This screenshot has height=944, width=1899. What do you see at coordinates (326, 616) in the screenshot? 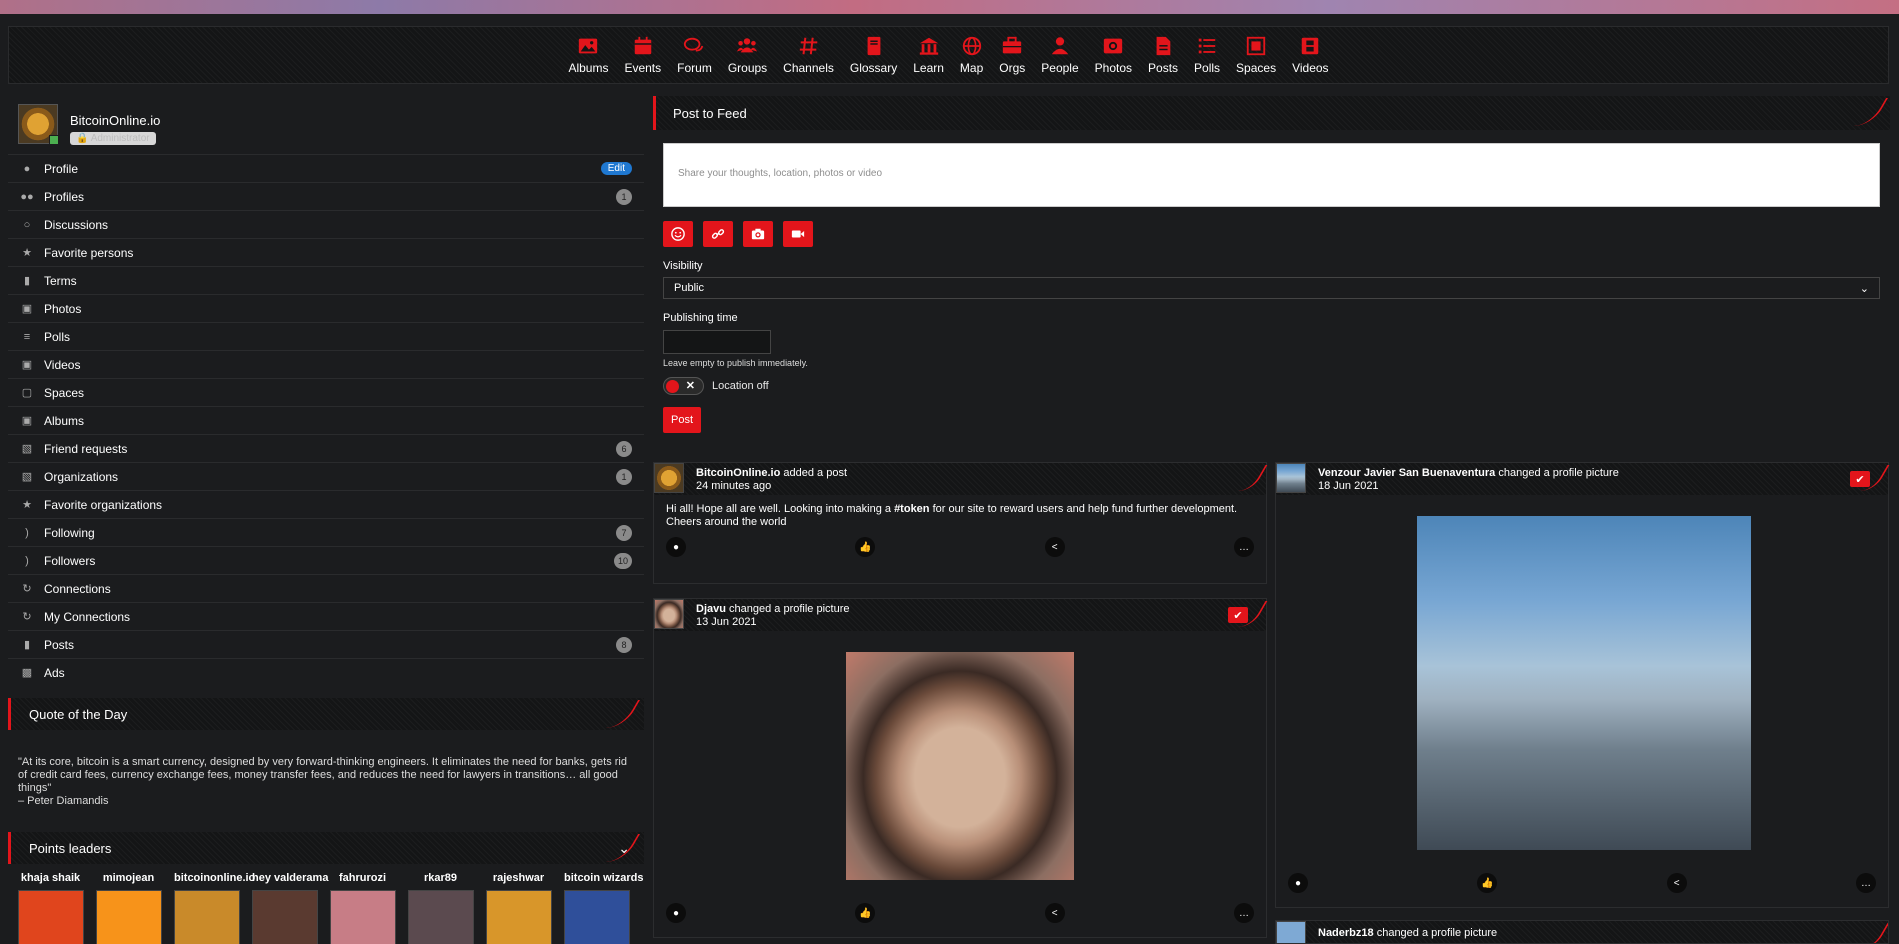
I see `sidebar-item-my-connections: ↻ My Connections` at bounding box center [326, 616].